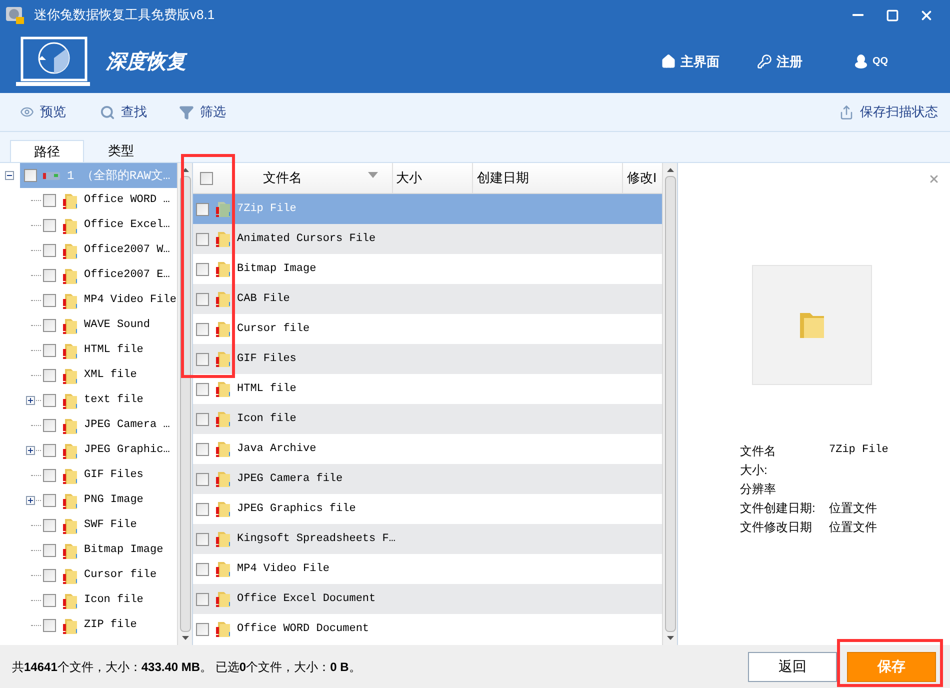 The image size is (950, 688). What do you see at coordinates (110, 525) in the screenshot?
I see `tree-item: SWF File` at bounding box center [110, 525].